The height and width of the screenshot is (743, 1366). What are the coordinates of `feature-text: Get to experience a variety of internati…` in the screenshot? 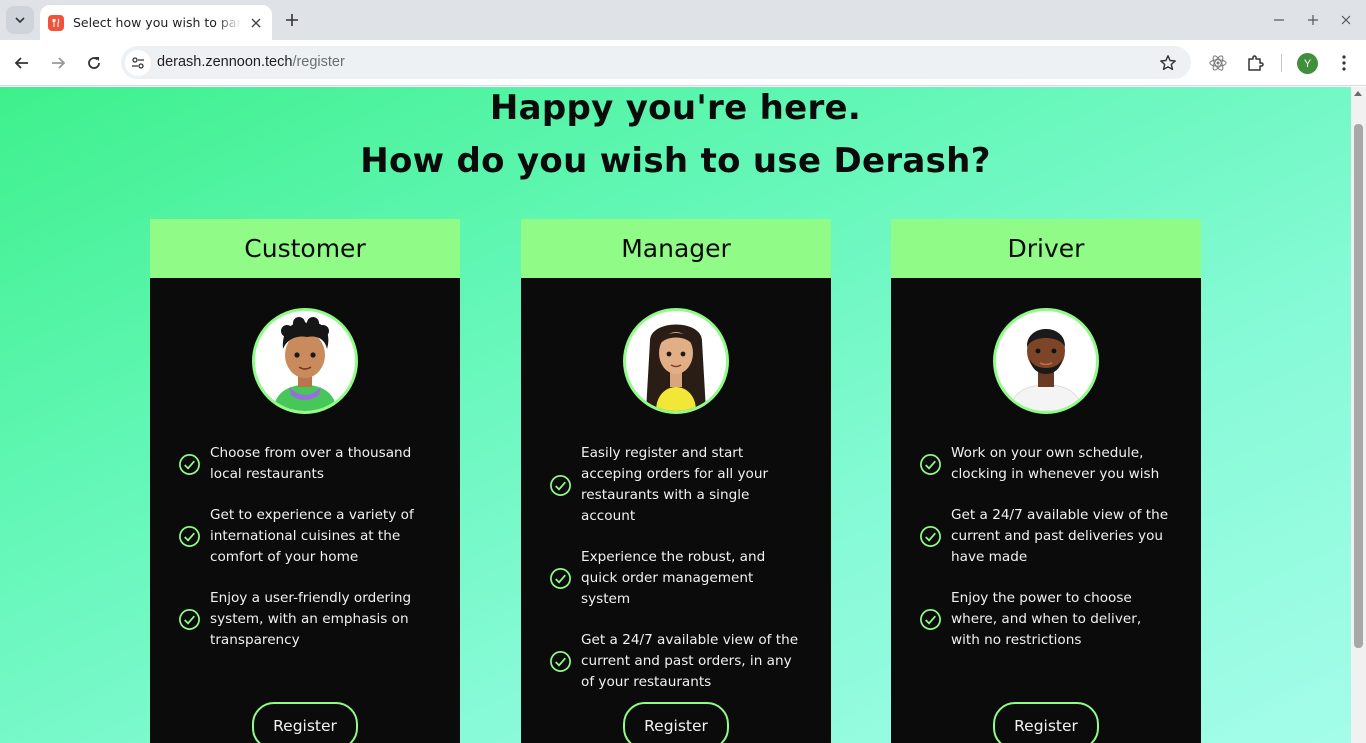 It's located at (312, 536).